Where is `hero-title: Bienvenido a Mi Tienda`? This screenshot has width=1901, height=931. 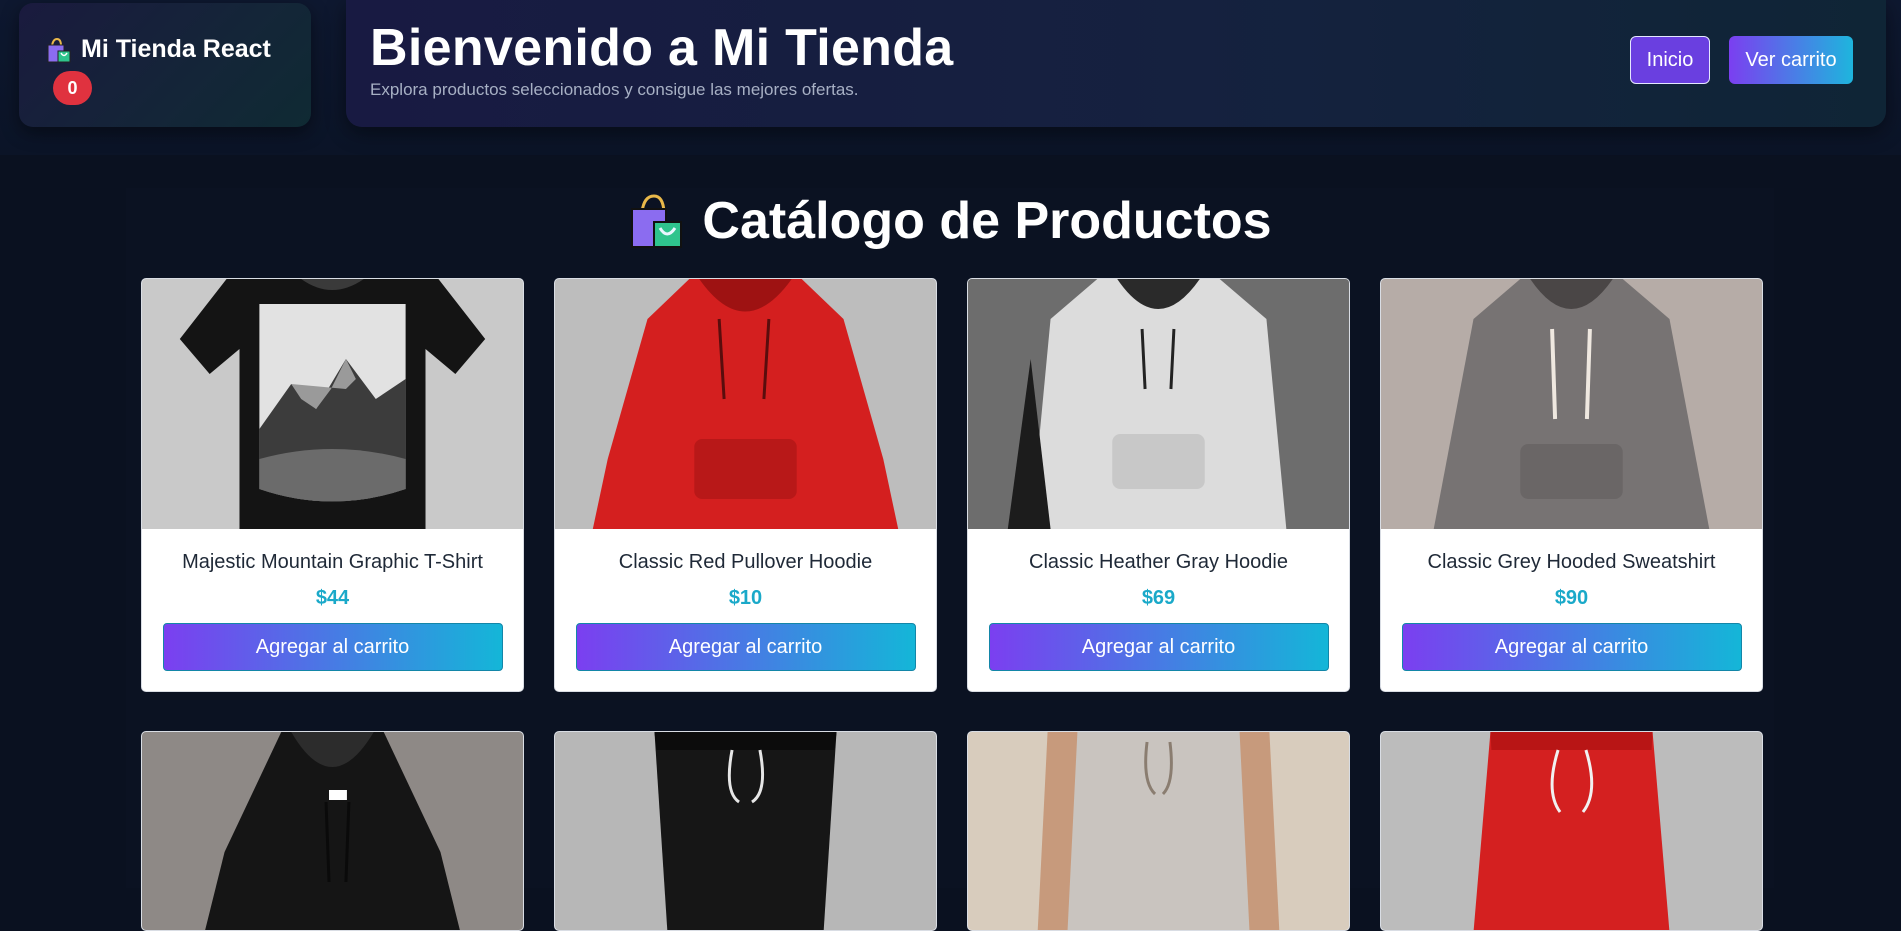 hero-title: Bienvenido a Mi Tienda is located at coordinates (662, 48).